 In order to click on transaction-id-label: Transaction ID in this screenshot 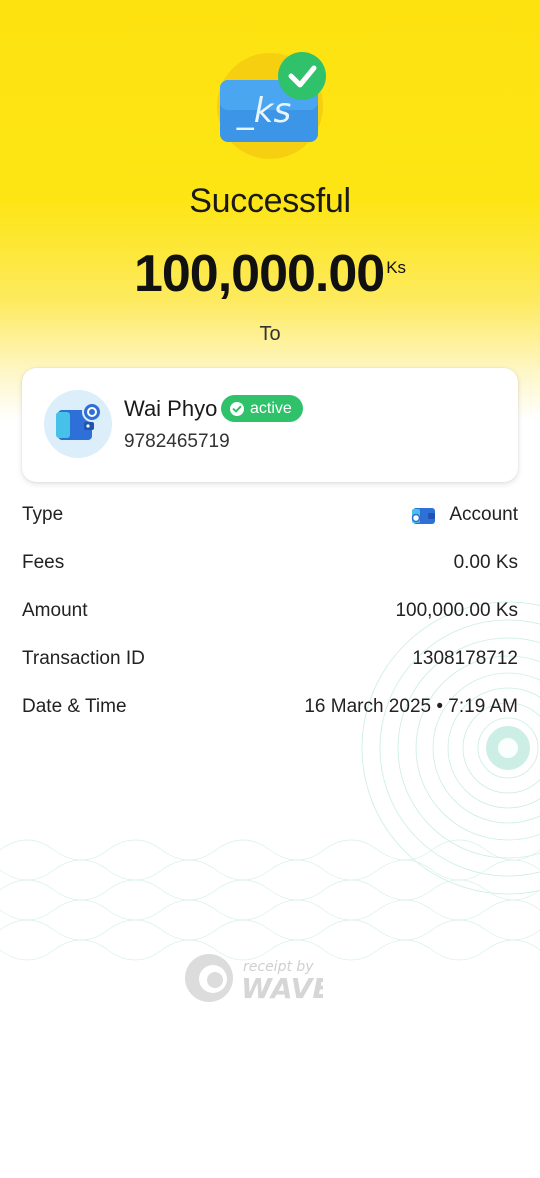, I will do `click(83, 658)`.